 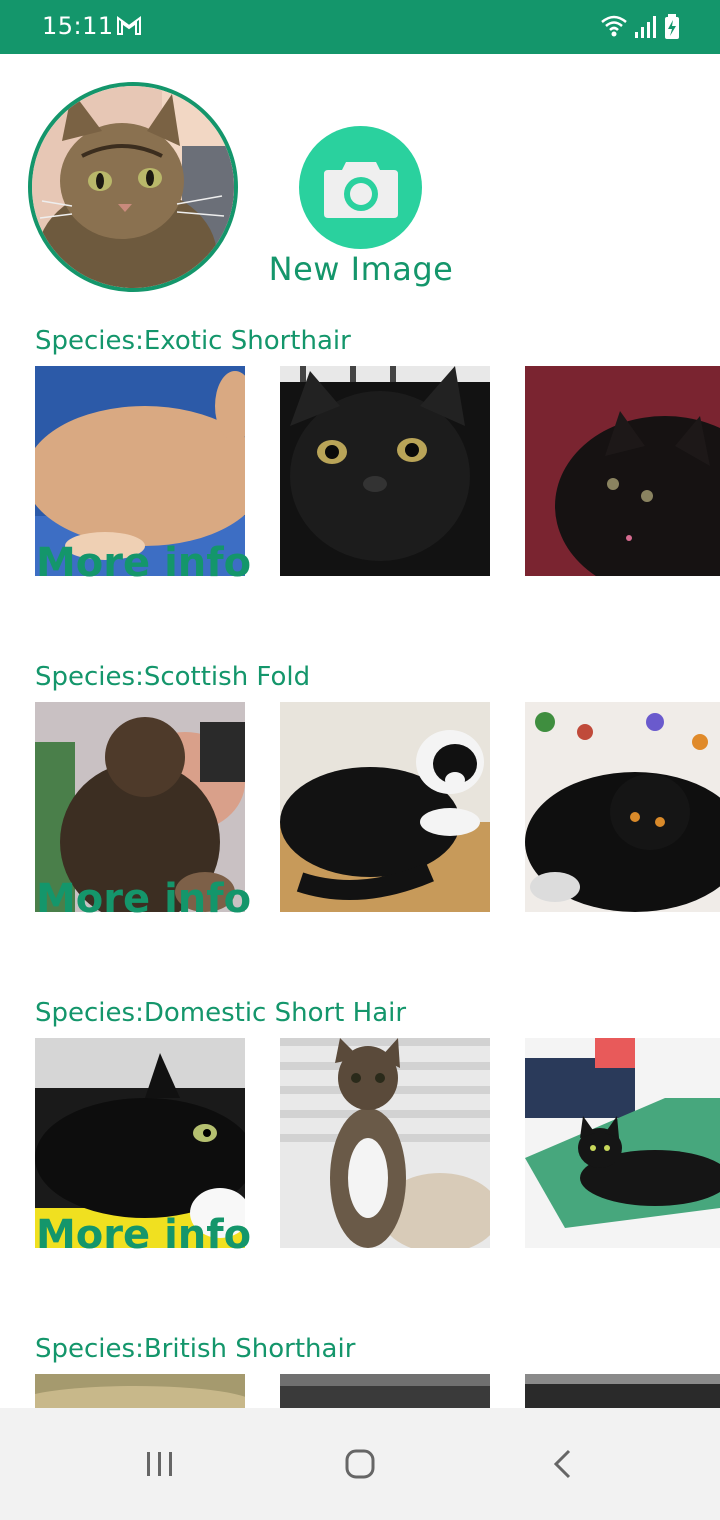 I want to click on cat-photo-image, so click(x=133, y=187).